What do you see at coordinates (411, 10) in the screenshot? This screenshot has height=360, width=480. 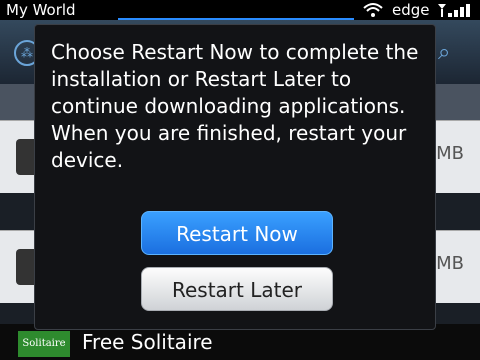 I see `network-type: edge` at bounding box center [411, 10].